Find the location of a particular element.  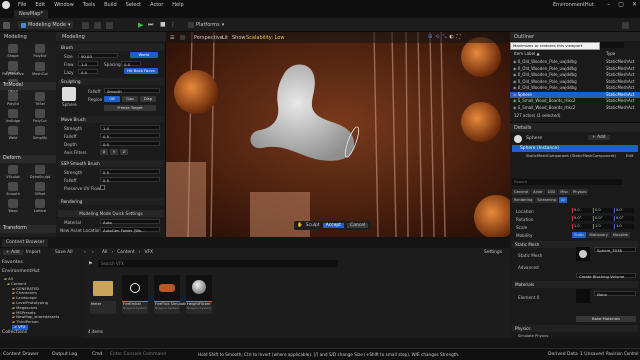

sphere-brush-icon is located at coordinates (69, 94).